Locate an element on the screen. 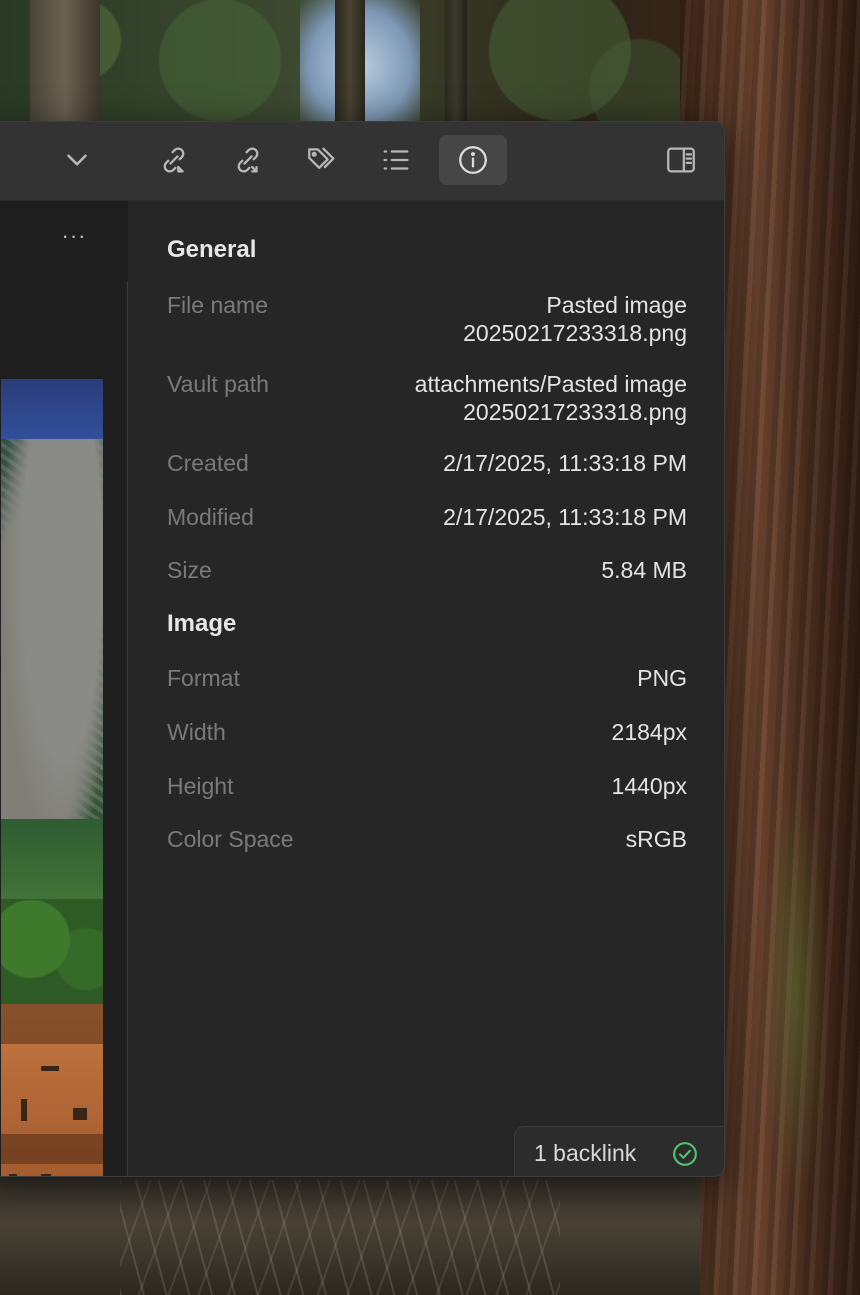  titlebar is located at coordinates (362, 161).